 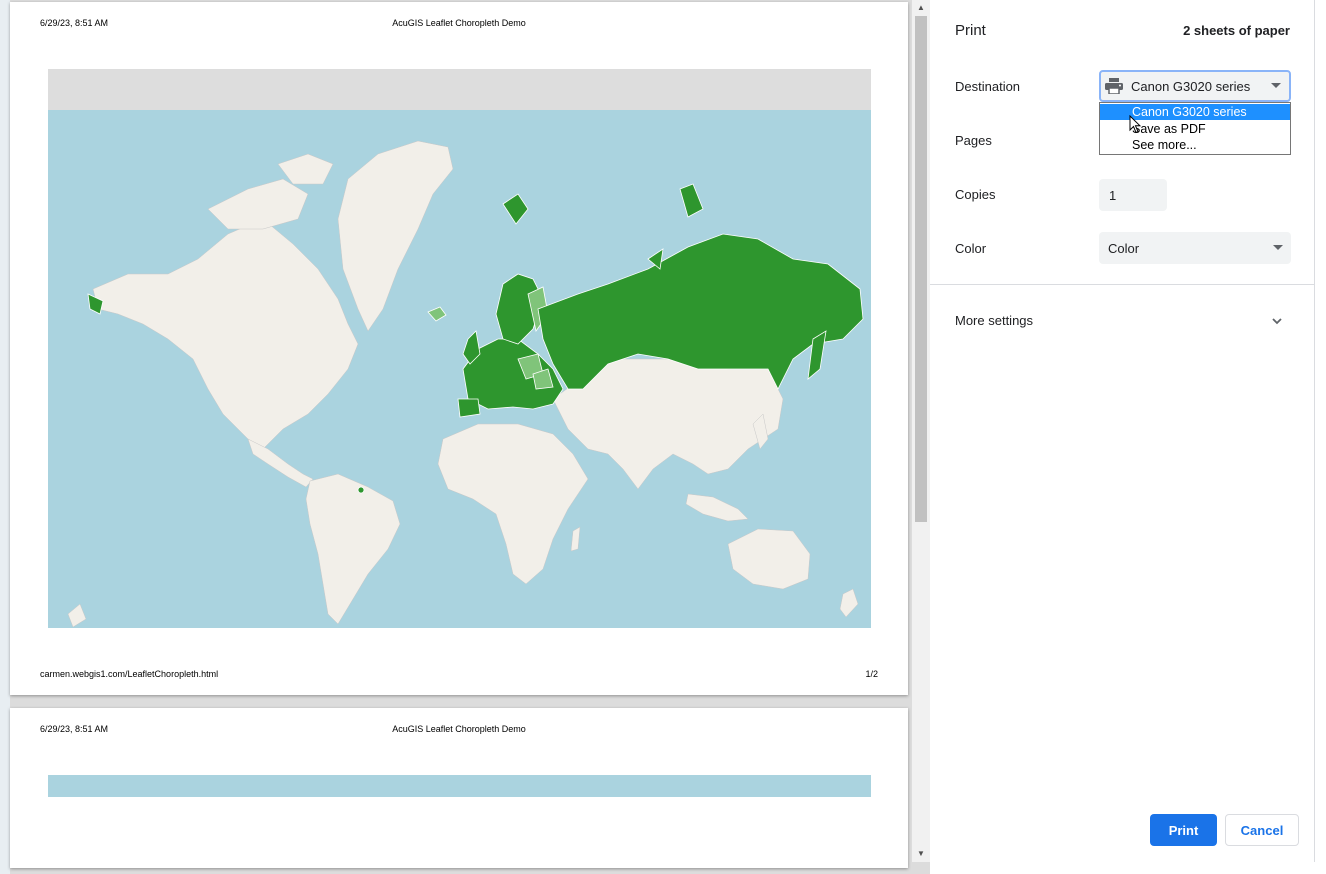 I want to click on panel-title: Print, so click(x=970, y=30).